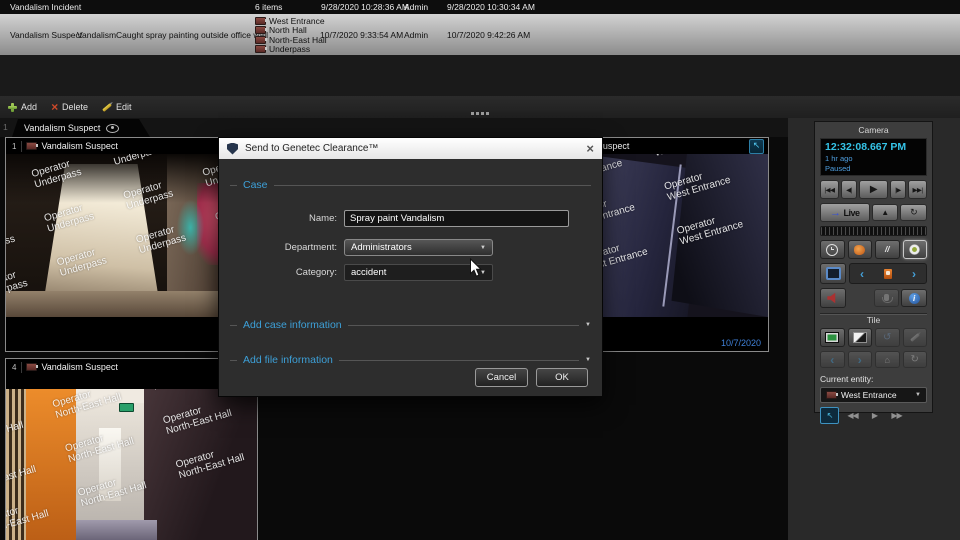  What do you see at coordinates (898, 189) in the screenshot?
I see `step-forward-button: |▶` at bounding box center [898, 189].